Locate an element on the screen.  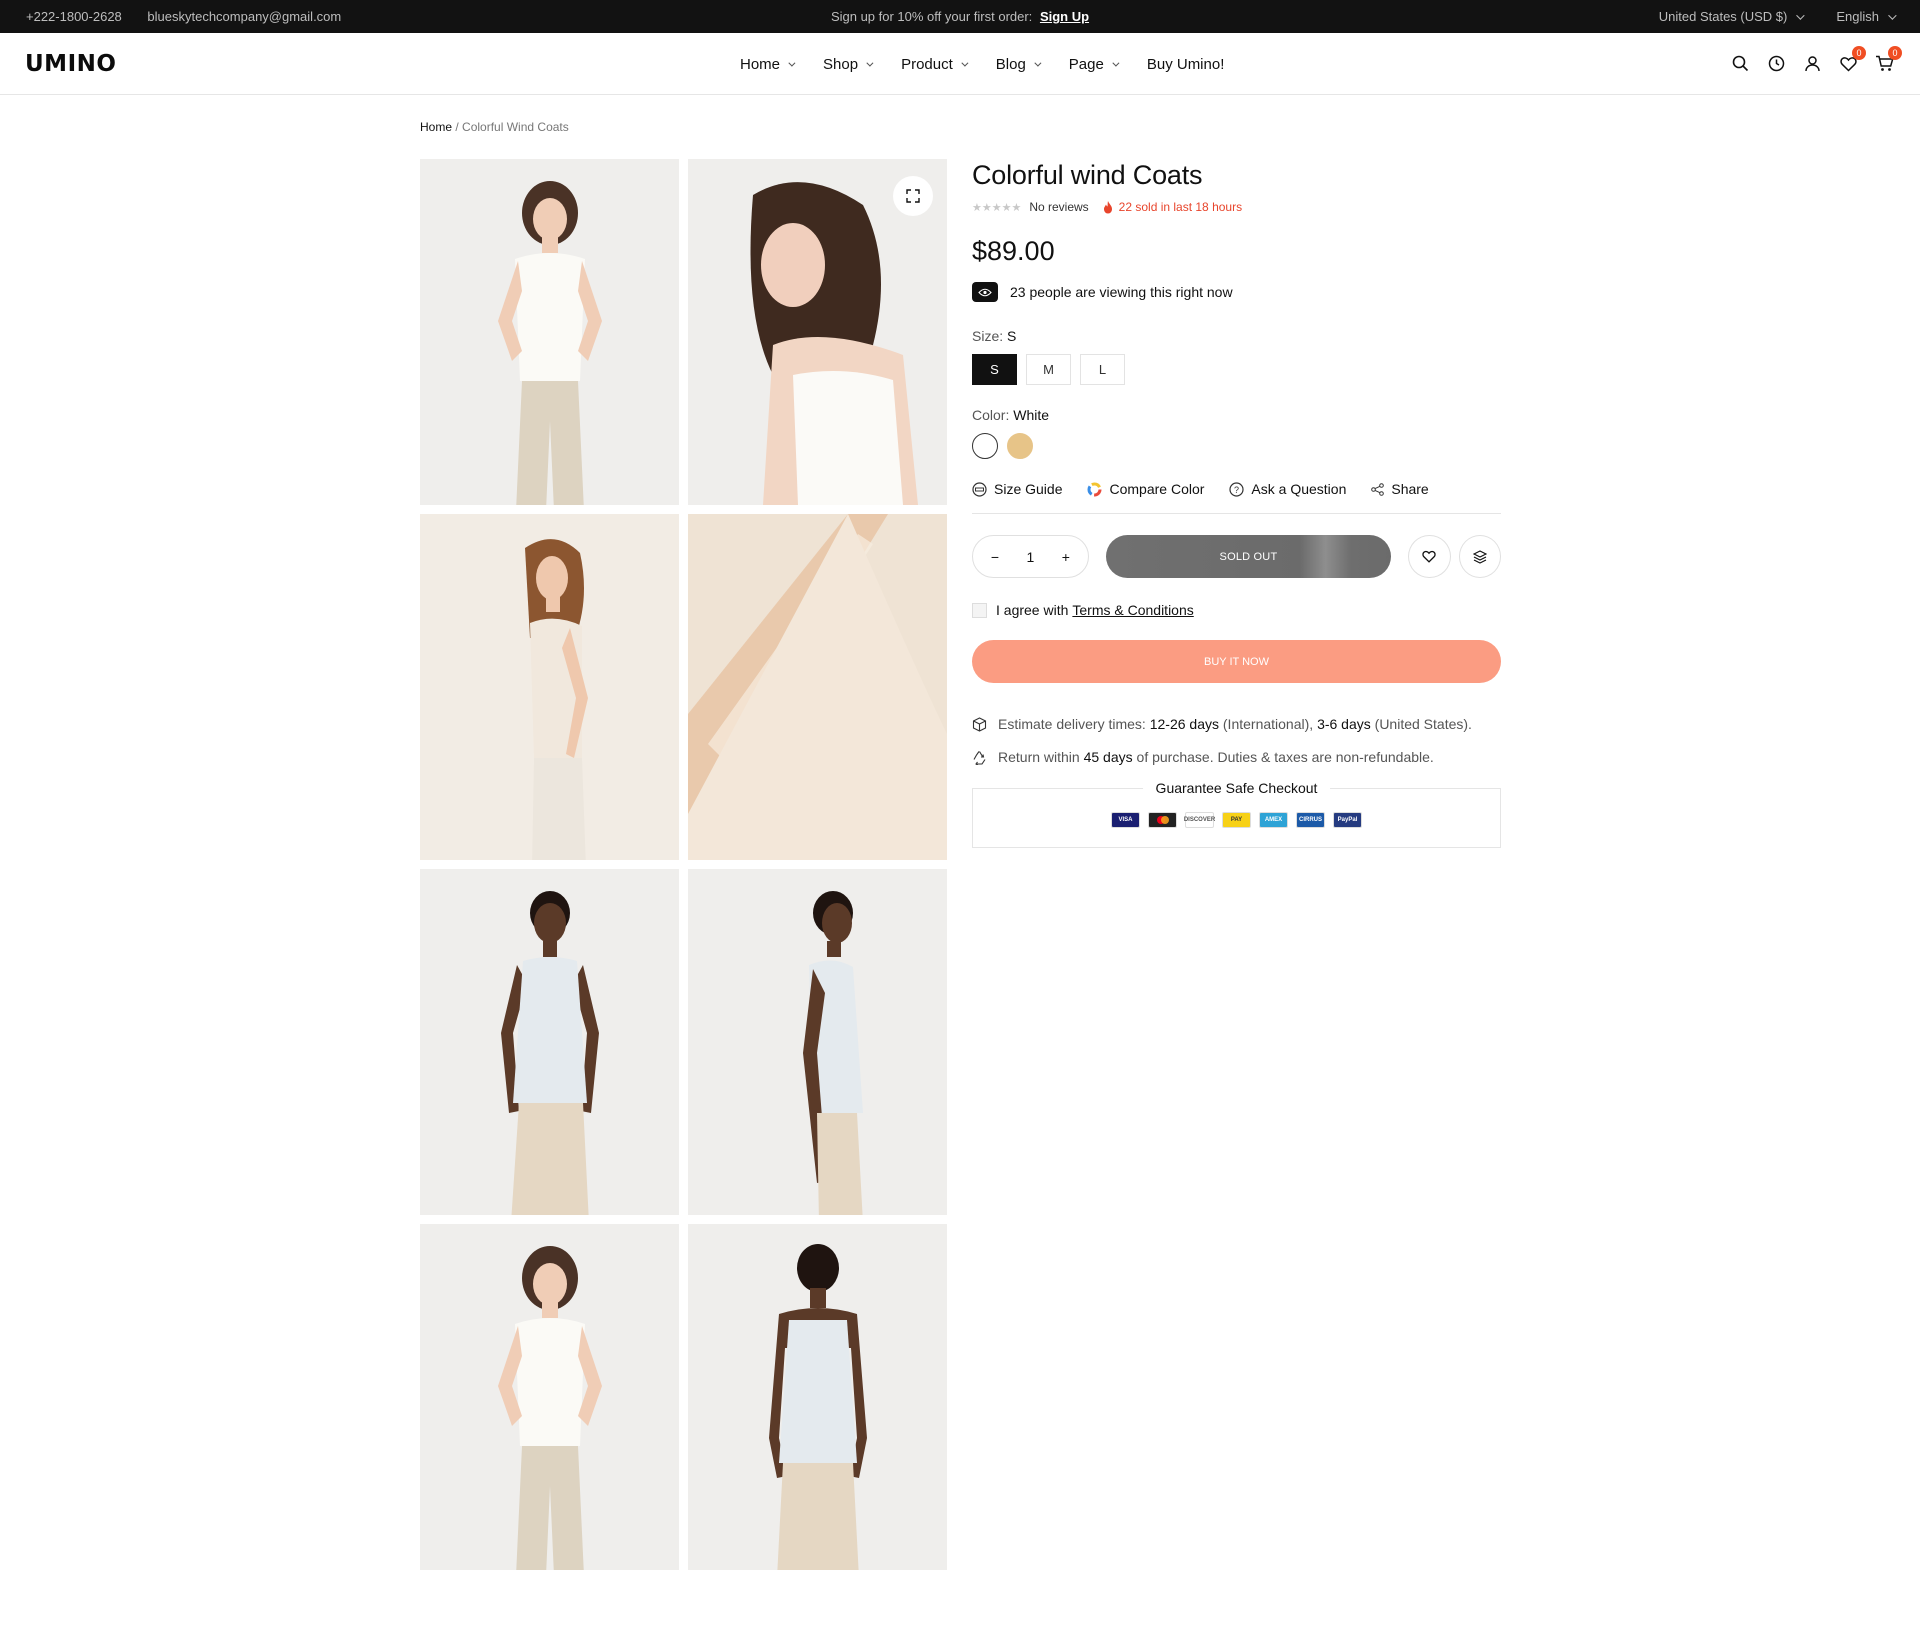
amex-card-icon: AMEX is located at coordinates (1273, 820).